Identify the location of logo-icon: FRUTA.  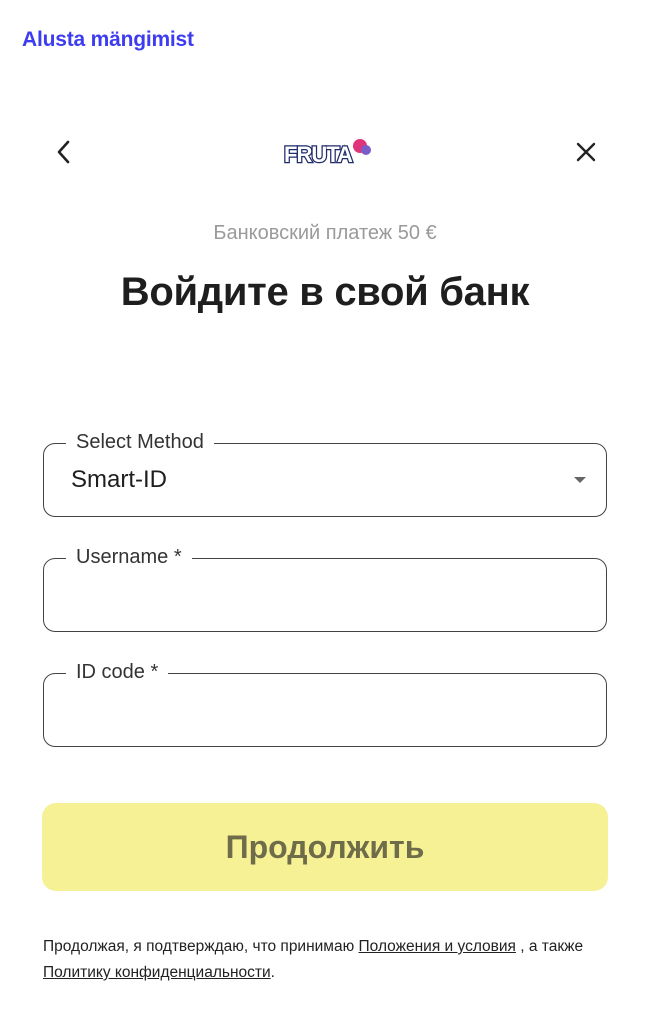
(327, 153).